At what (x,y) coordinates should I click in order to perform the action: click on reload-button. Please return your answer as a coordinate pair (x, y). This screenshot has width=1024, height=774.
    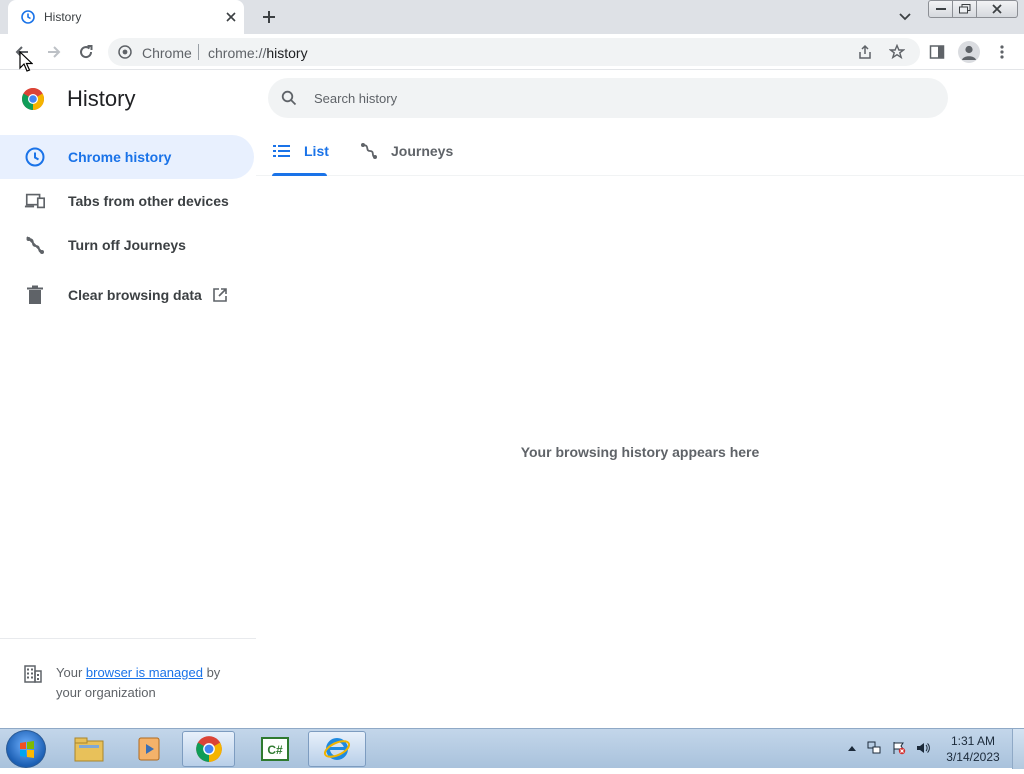
    Looking at the image, I should click on (86, 52).